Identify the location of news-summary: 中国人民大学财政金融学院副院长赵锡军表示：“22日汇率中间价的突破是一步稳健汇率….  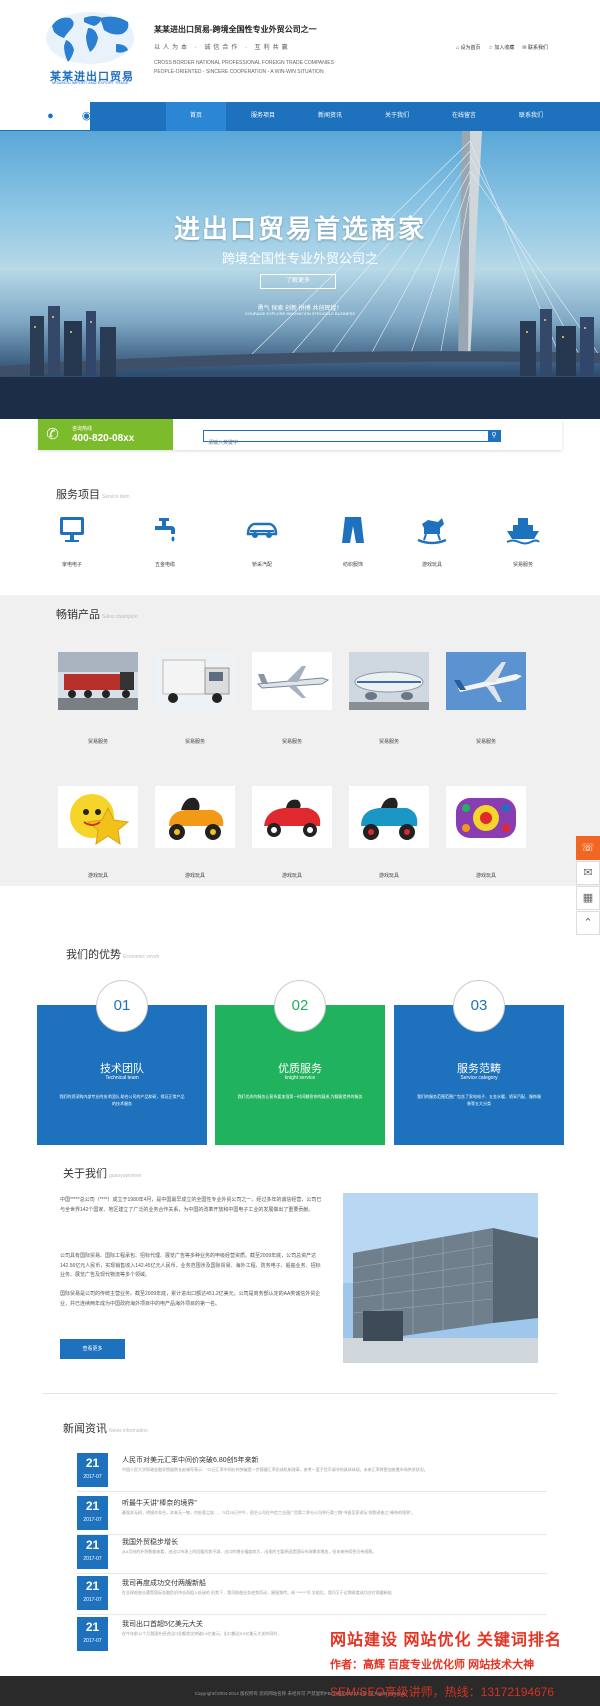
(275, 1469).